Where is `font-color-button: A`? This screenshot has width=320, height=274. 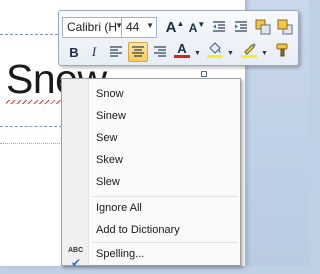 font-color-button: A is located at coordinates (182, 50).